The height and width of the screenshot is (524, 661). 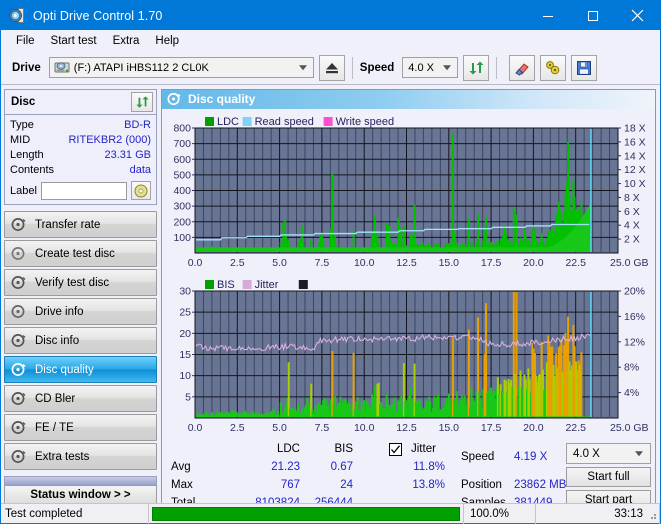 I want to click on svg-text: 800, so click(x=182, y=128).